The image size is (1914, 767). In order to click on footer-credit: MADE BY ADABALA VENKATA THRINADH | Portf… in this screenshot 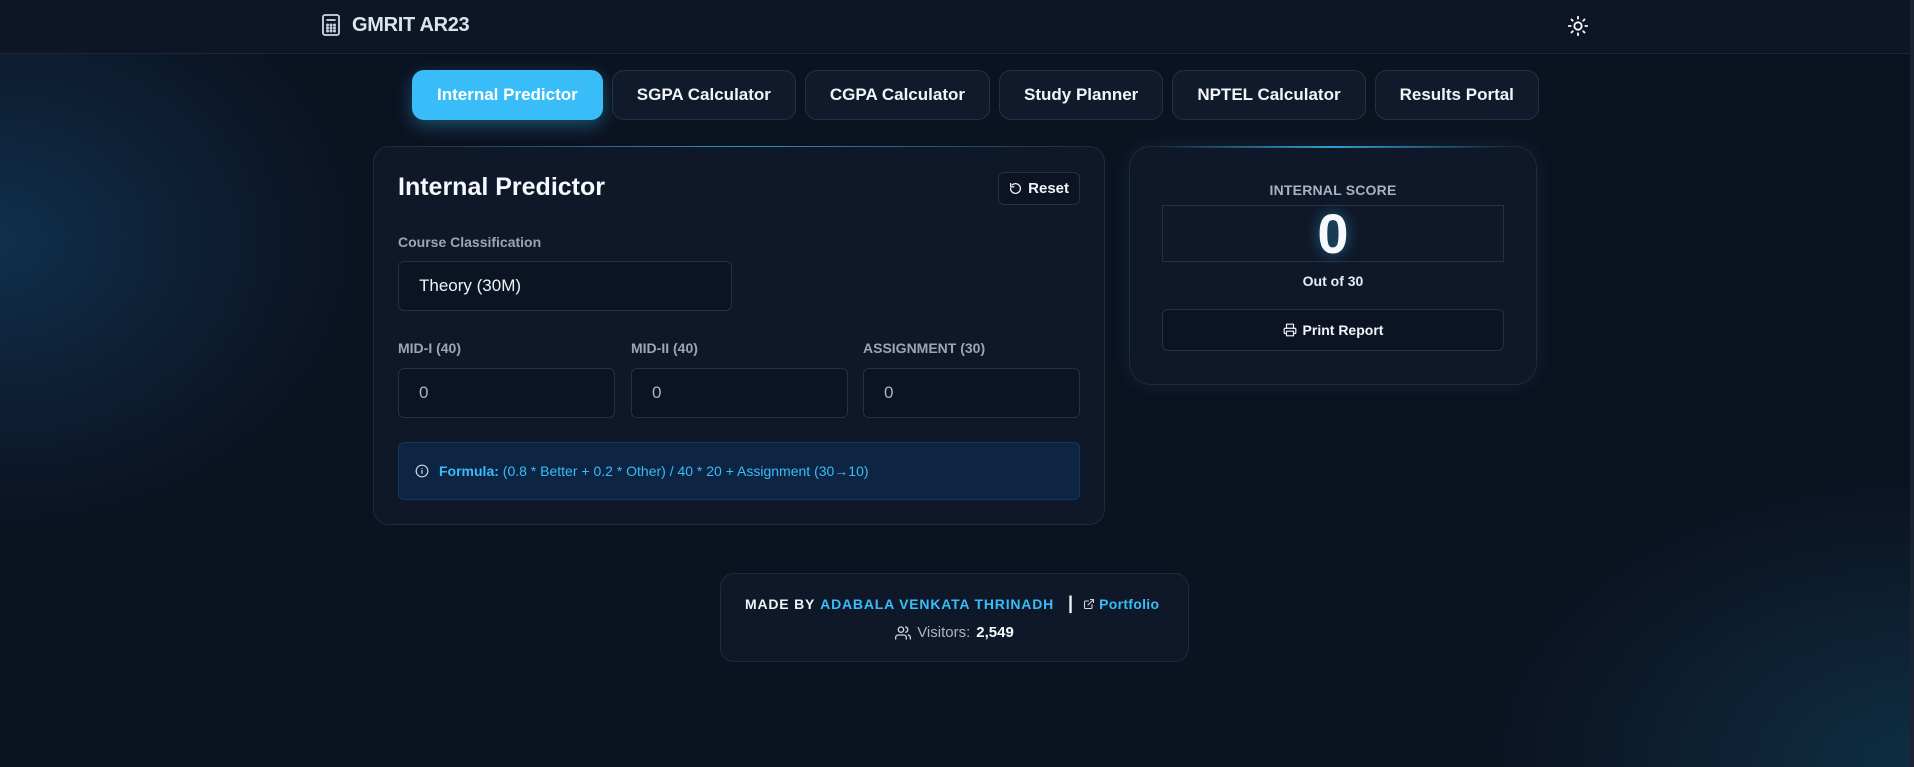, I will do `click(954, 617)`.